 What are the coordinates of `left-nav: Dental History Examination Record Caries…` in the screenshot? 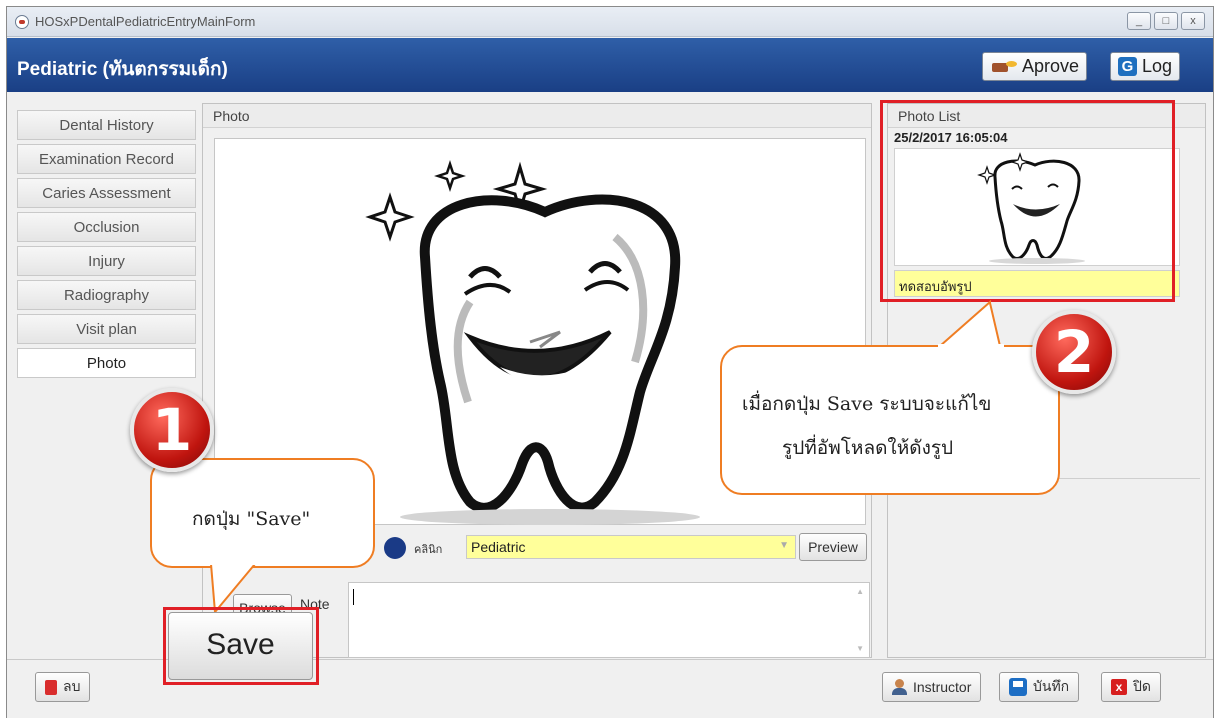 It's located at (107, 380).